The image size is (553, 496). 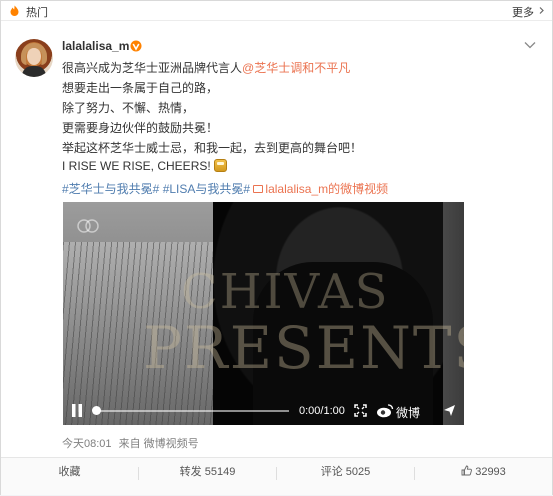 What do you see at coordinates (212, 148) in the screenshot?
I see `post-text-line-5: 举起这杯芝华士威士忌，和我一起，去到更高的舞台吧！` at bounding box center [212, 148].